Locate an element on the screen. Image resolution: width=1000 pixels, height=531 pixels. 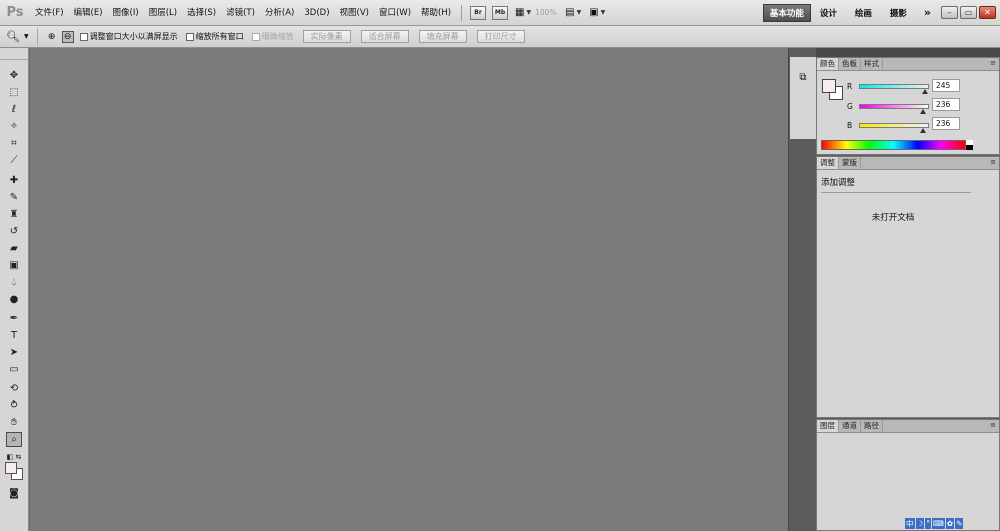
punctuation-icon: ° is located at coordinates (928, 523).